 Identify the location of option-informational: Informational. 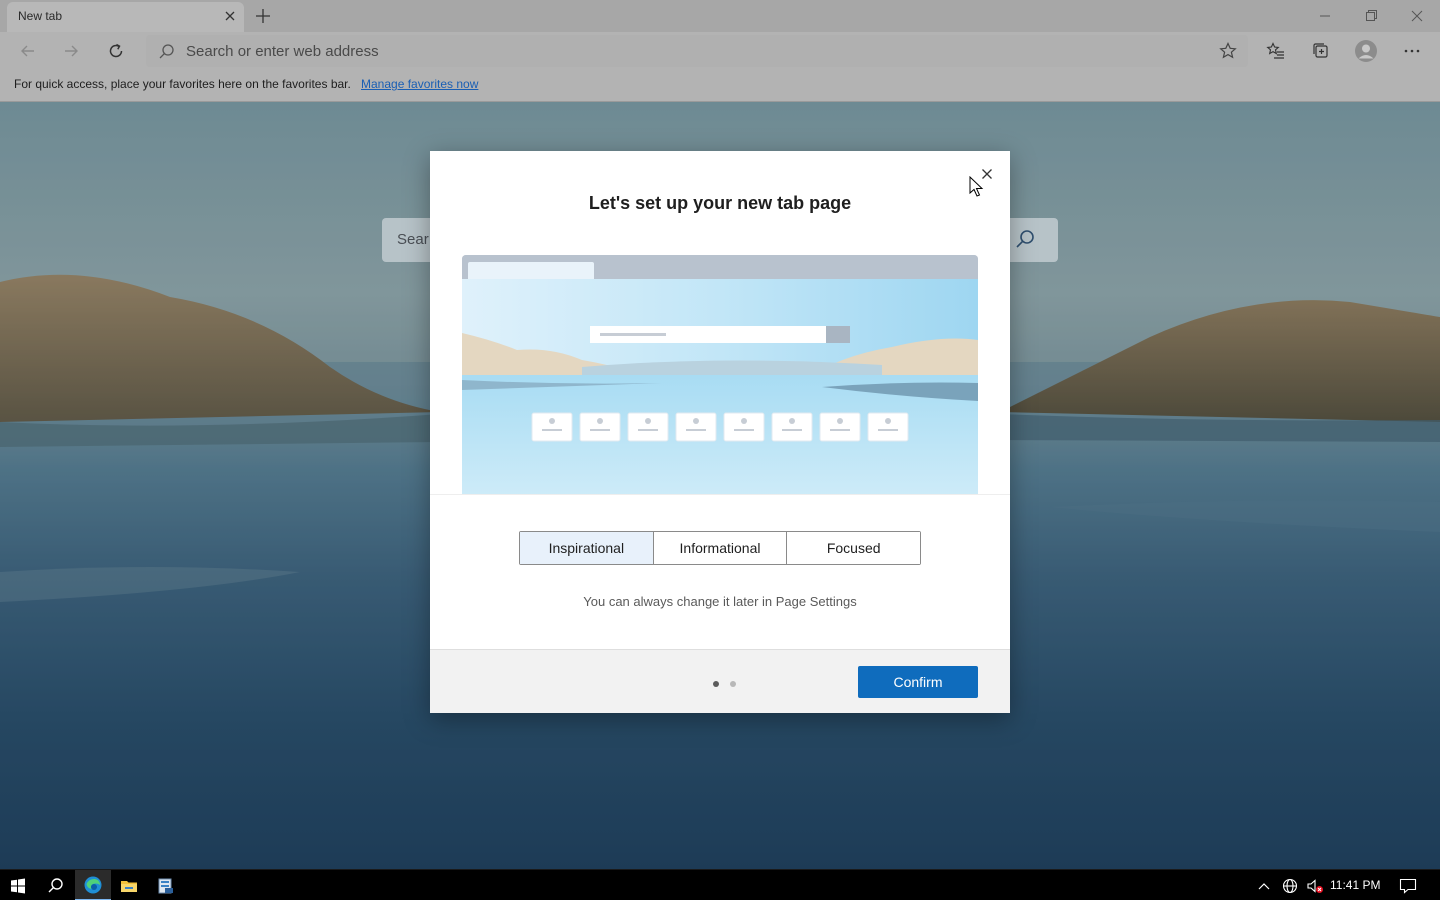
(720, 548).